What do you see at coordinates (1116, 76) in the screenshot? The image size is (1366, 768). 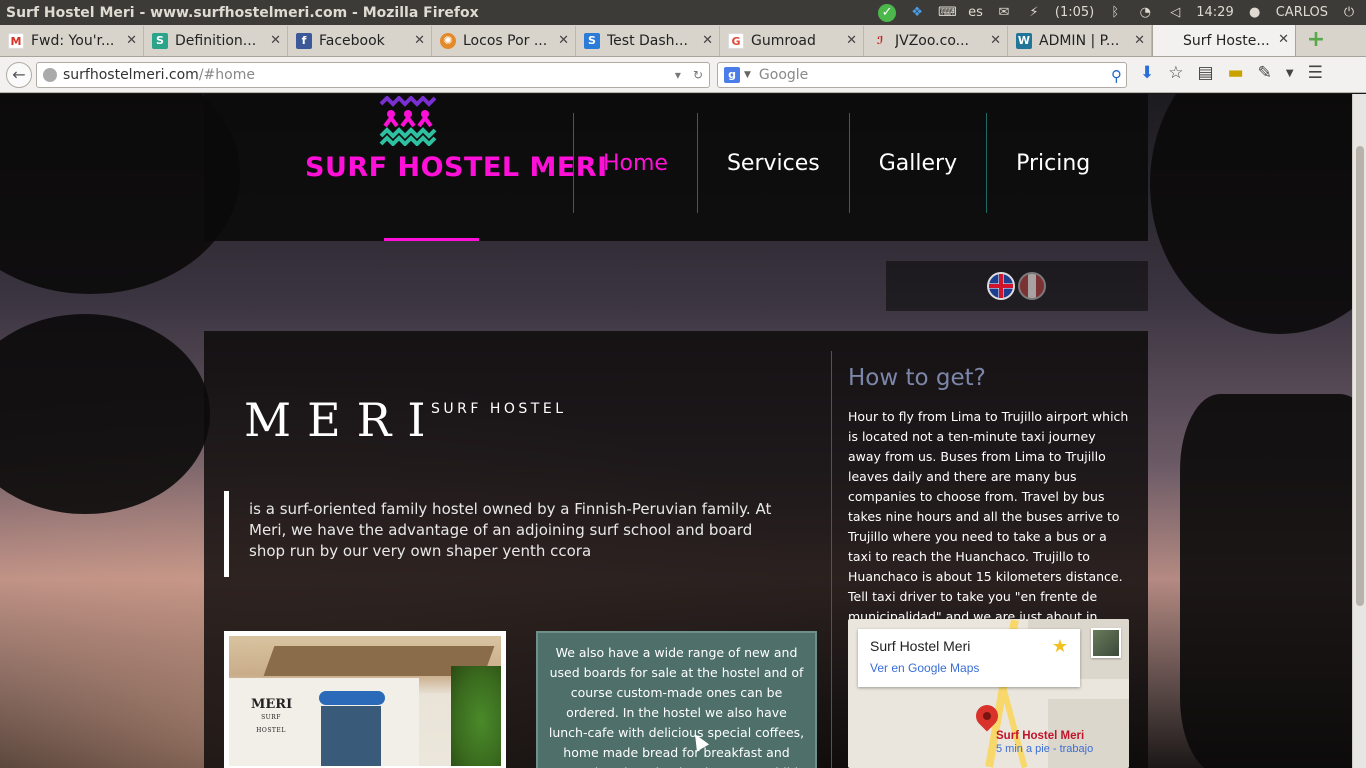 I see `search-icon: ⚲` at bounding box center [1116, 76].